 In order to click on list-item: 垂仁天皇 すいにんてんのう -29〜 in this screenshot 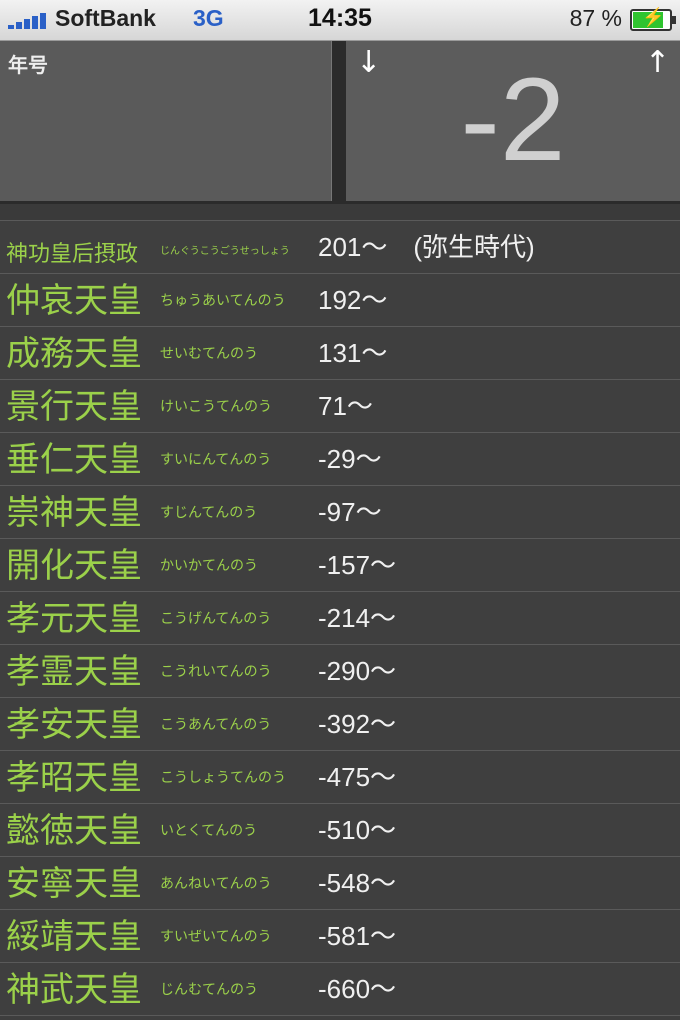, I will do `click(340, 459)`.